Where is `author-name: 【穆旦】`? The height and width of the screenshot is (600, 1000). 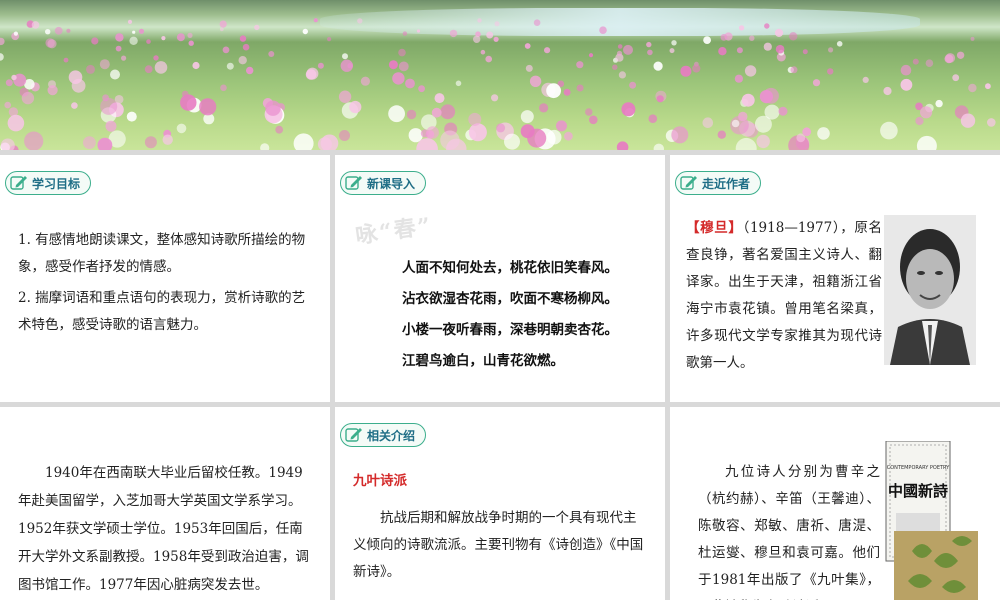 author-name: 【穆旦】 is located at coordinates (714, 228).